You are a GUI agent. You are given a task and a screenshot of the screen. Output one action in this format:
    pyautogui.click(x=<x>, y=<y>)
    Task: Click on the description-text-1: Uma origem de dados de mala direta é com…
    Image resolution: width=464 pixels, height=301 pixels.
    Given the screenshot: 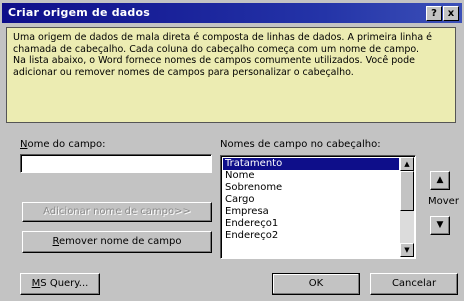 What is the action you would take?
    pyautogui.click(x=223, y=43)
    